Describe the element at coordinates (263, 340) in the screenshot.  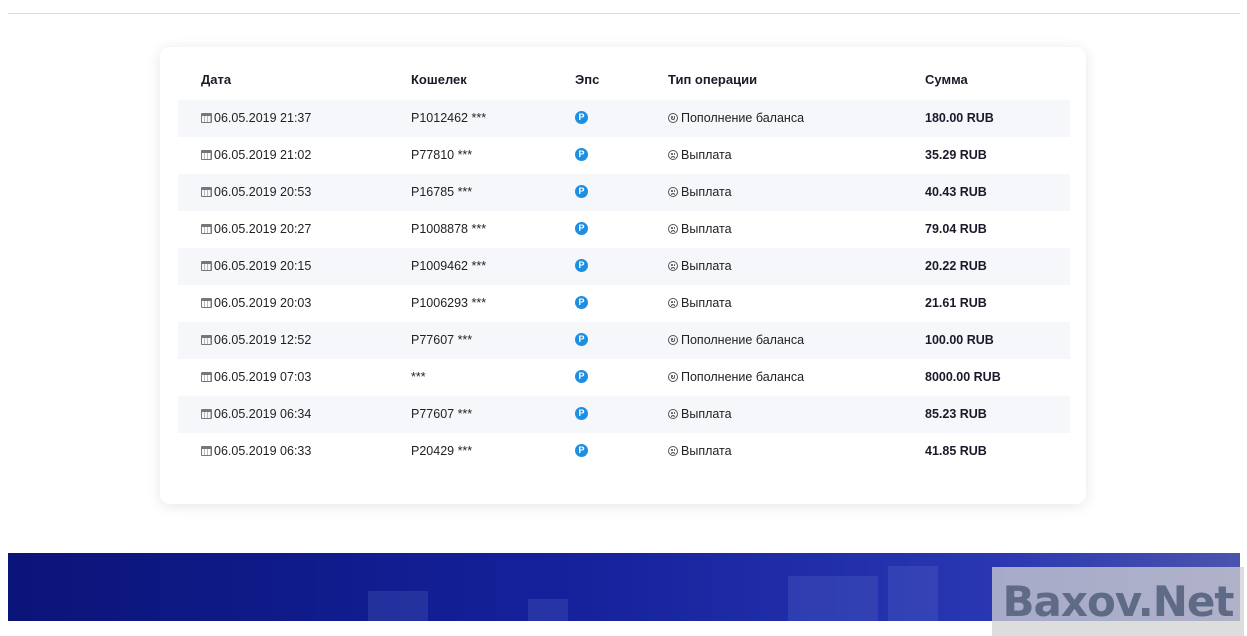
I see `date-text: 06.05.2019 12:52` at that location.